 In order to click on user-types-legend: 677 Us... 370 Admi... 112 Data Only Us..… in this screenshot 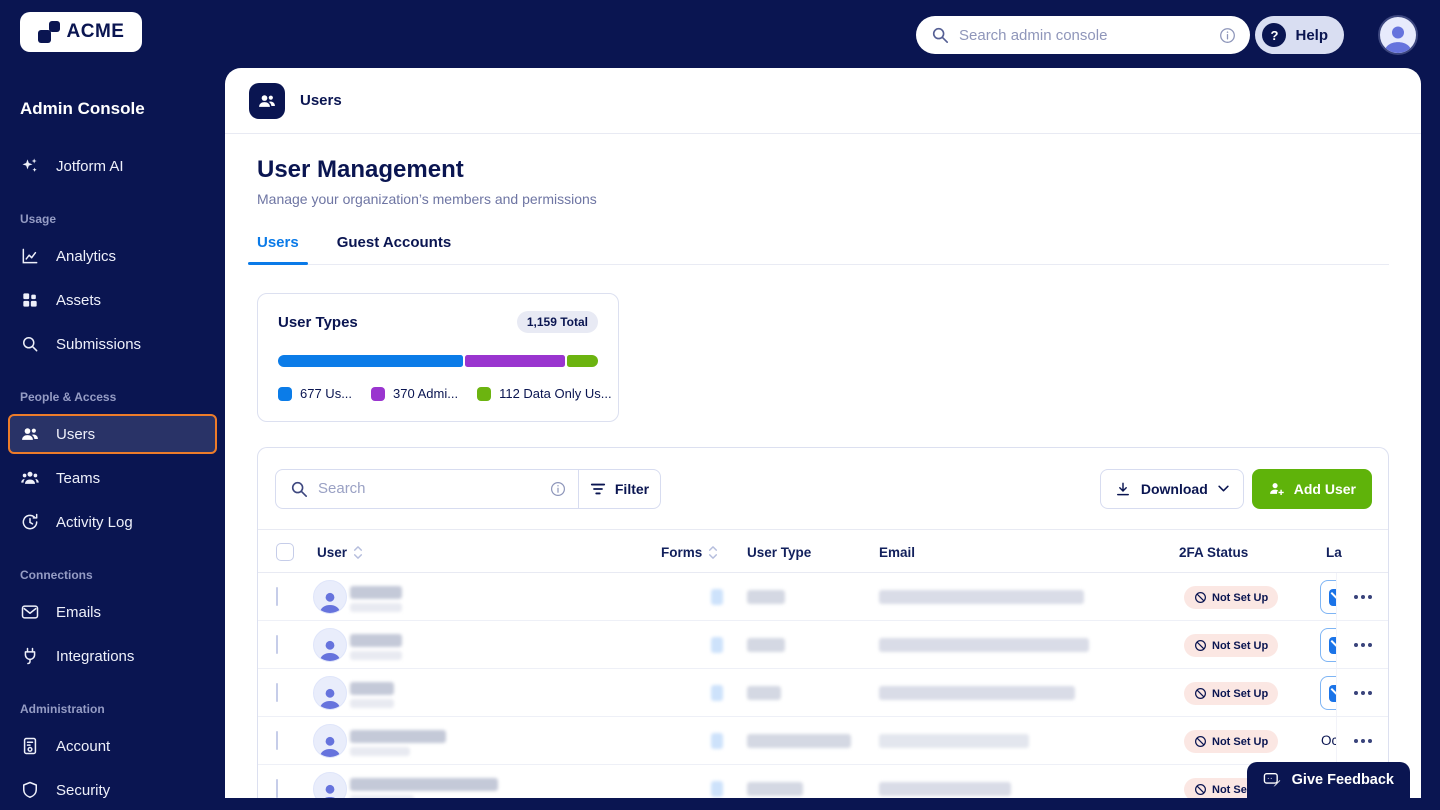, I will do `click(445, 393)`.